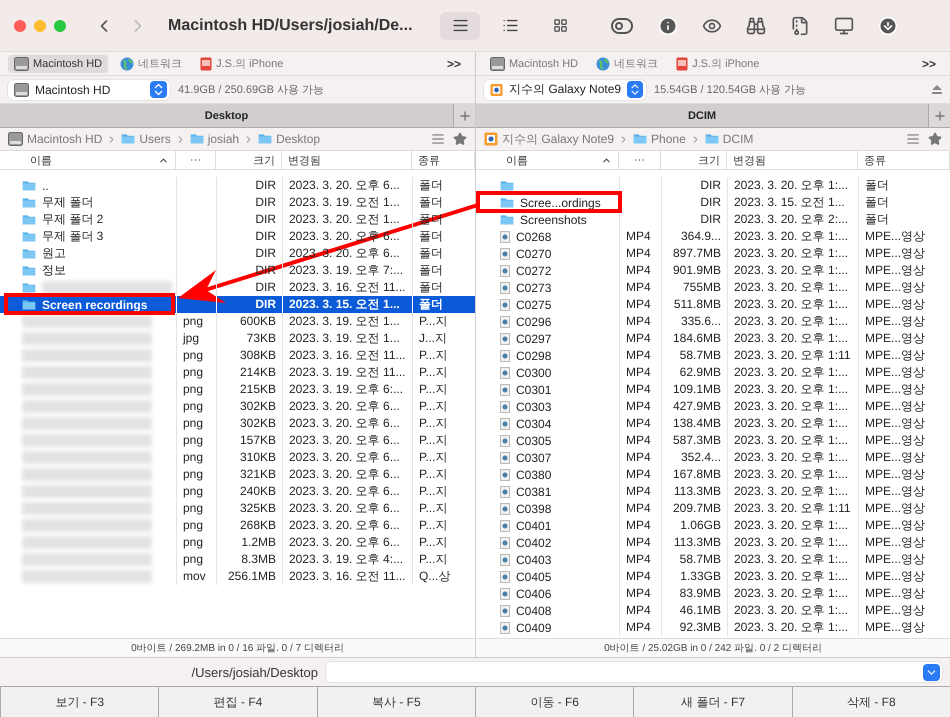  Describe the element at coordinates (713, 423) in the screenshot. I see `file-row: C0304 MP4 138.4MB 2023. 3. 20. 오후 1:... MPE...영상` at that location.